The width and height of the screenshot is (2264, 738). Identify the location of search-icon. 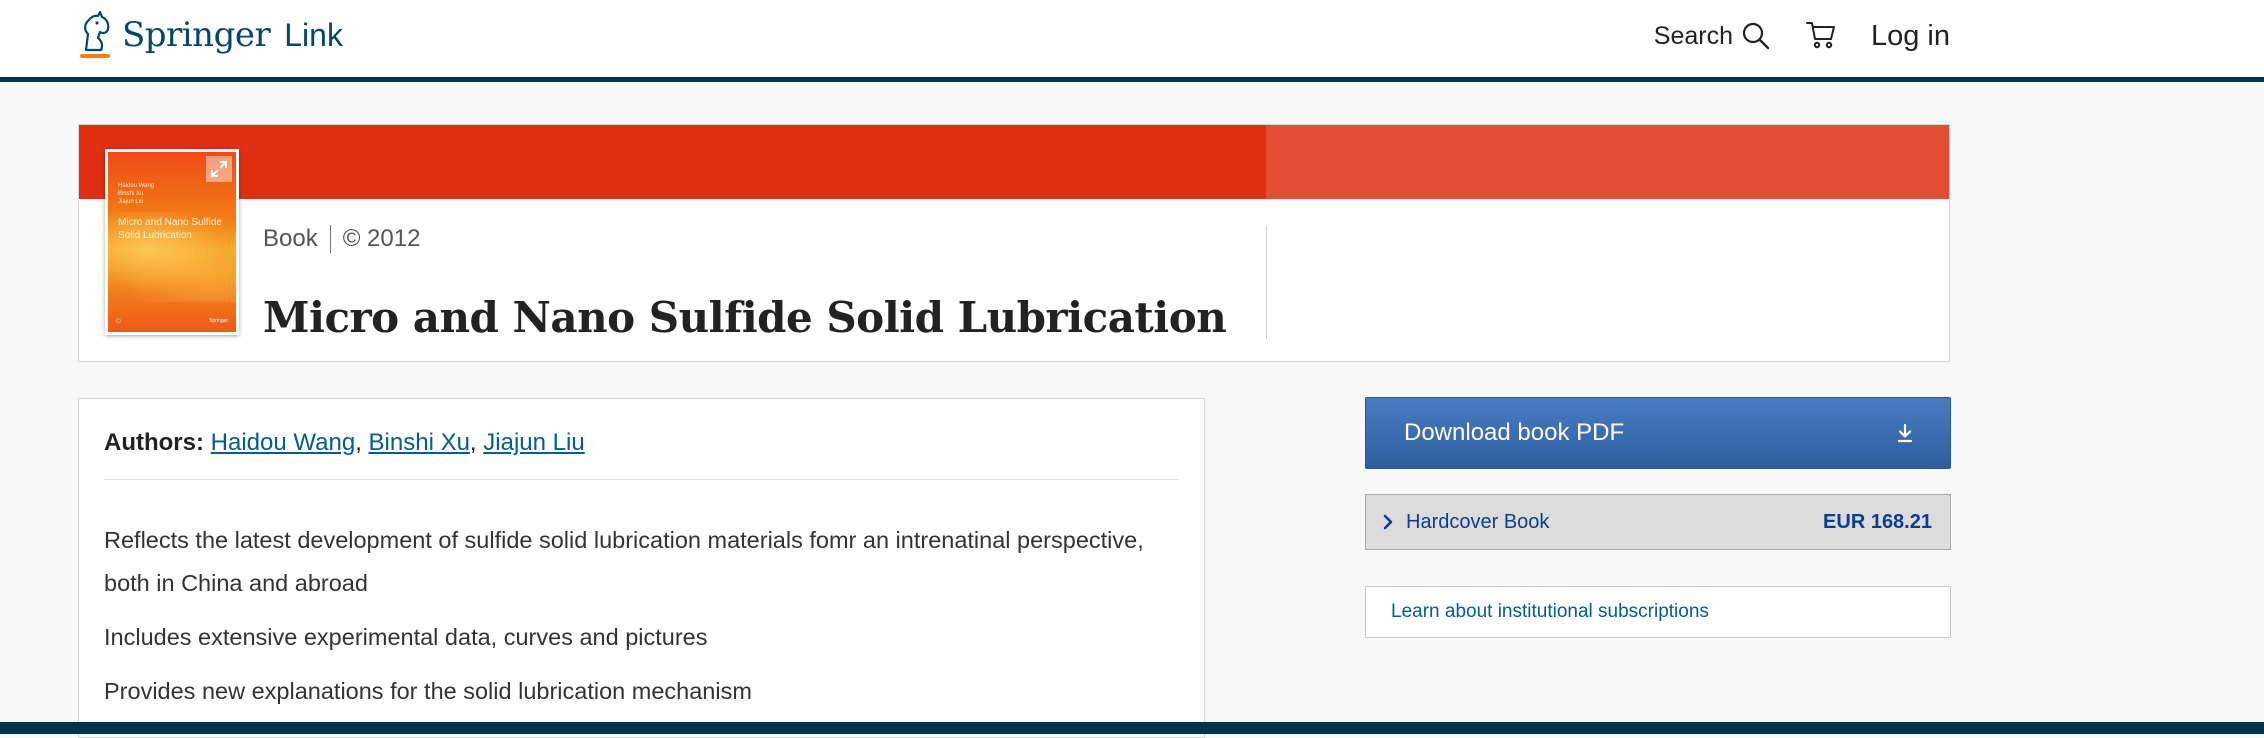
(1756, 36).